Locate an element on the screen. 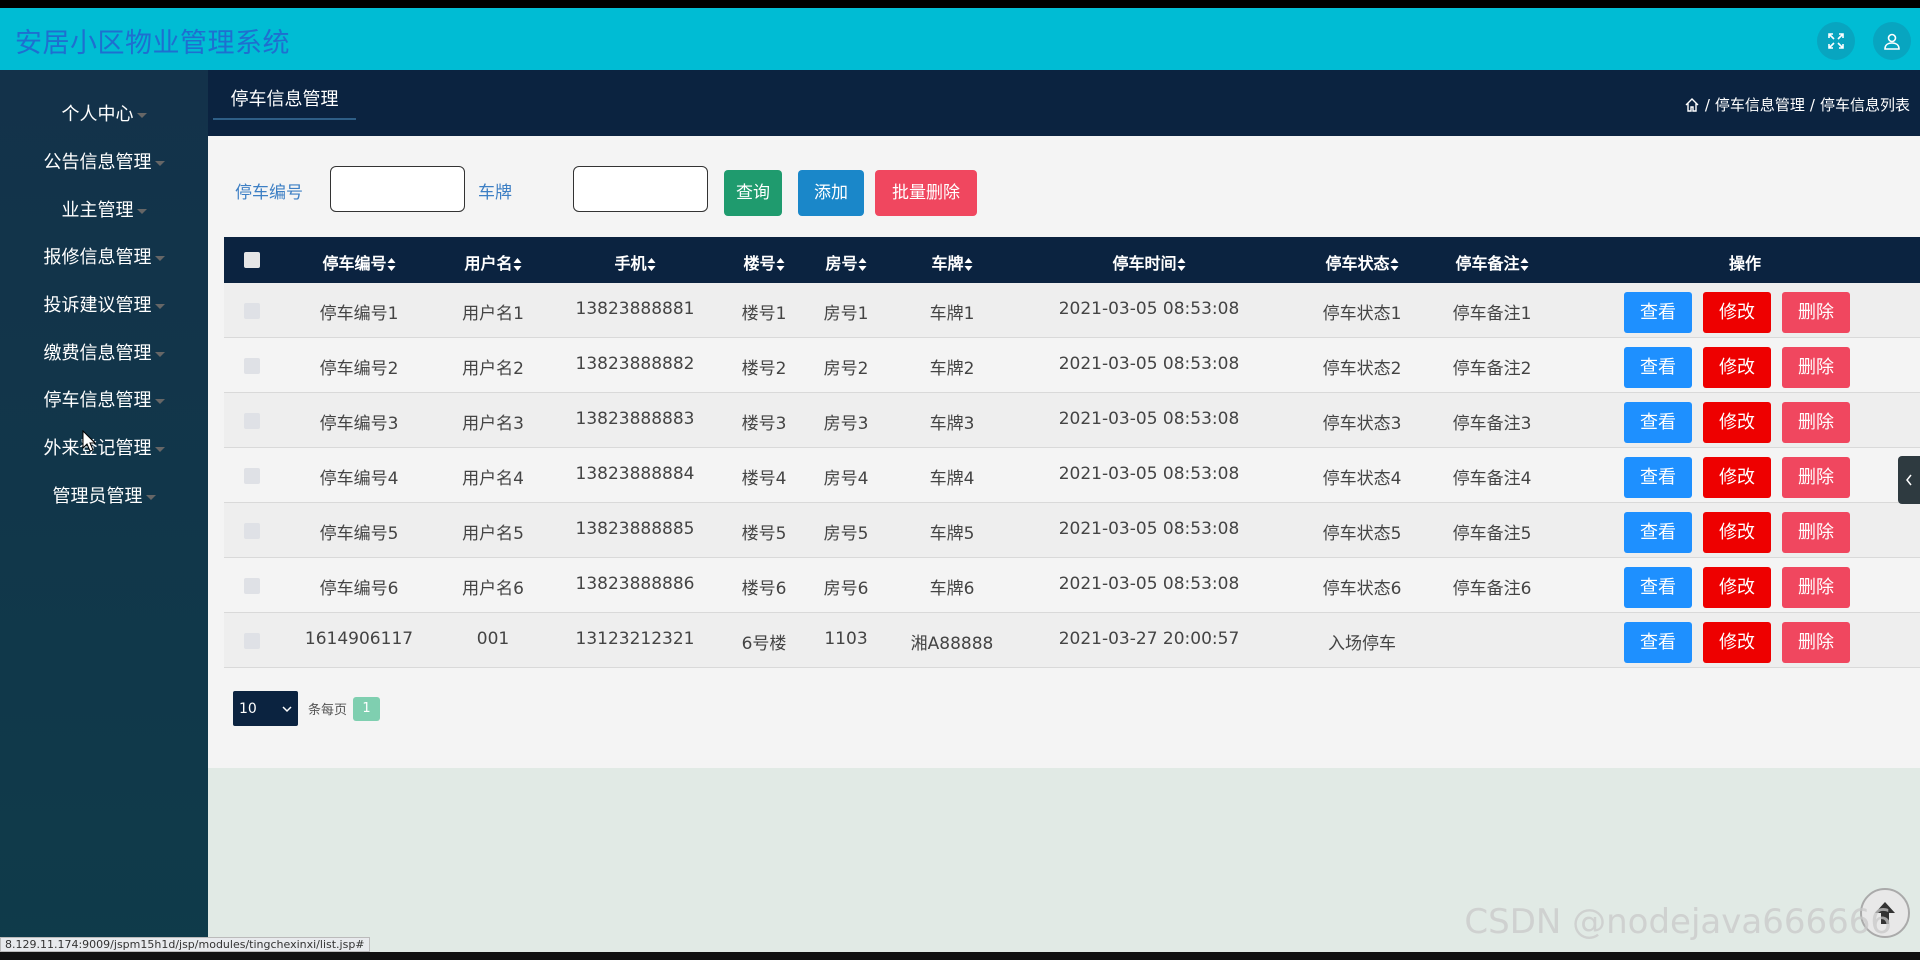 Image resolution: width=1920 pixels, height=960 pixels. table-cell: 楼号3 is located at coordinates (764, 424).